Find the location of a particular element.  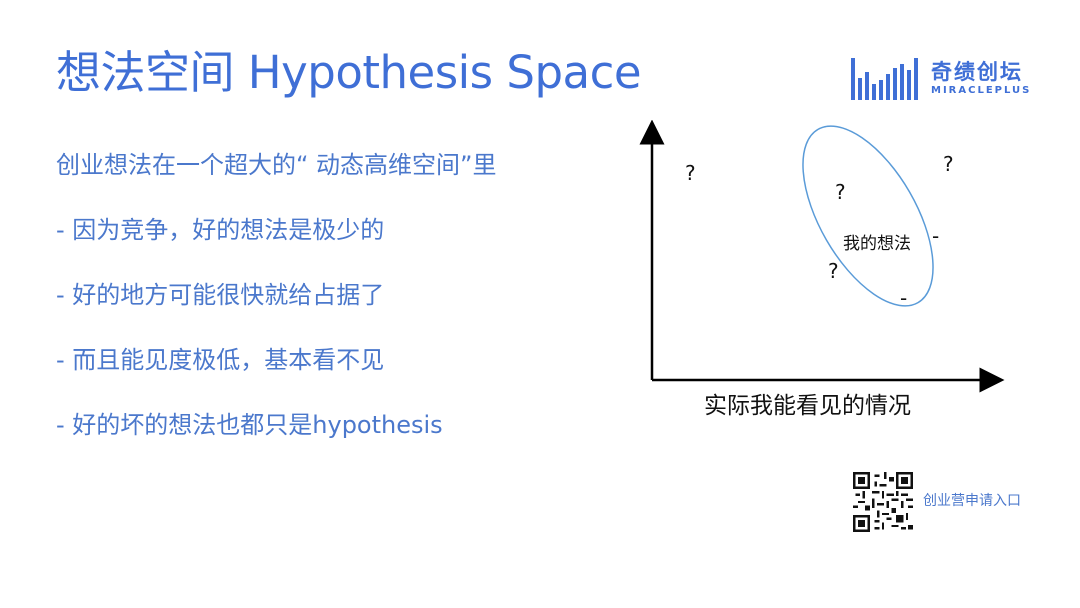

bullet-item: - 好的地方可能很快就给占据了 is located at coordinates (220, 295).